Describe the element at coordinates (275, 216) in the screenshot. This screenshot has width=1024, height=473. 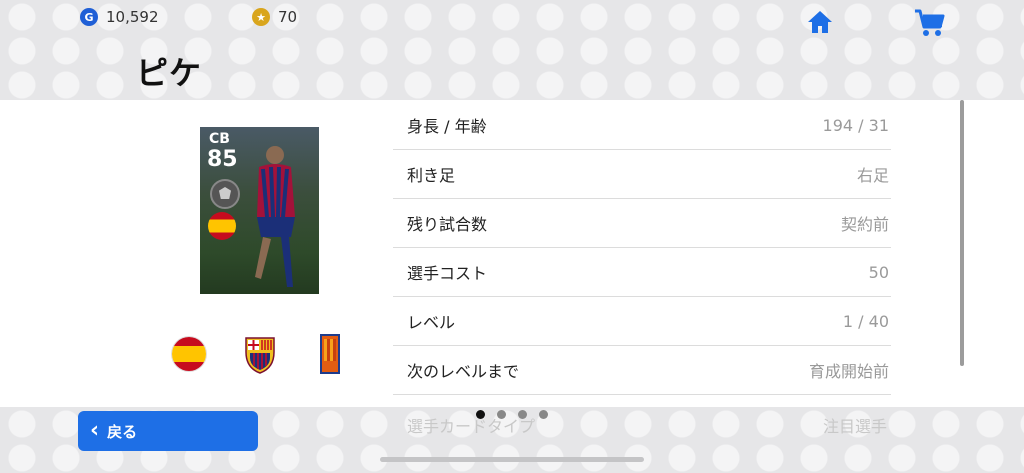
I see `player-image` at that location.